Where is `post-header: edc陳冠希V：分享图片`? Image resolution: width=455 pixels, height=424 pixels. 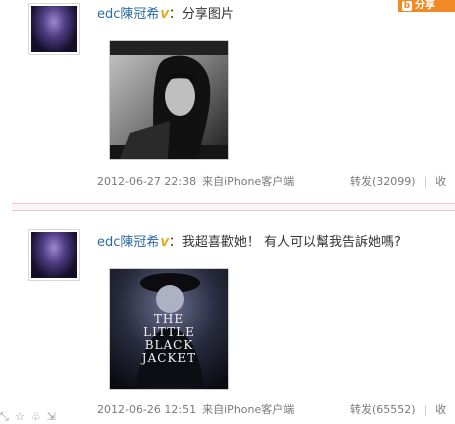 post-header: edc陳冠希V：分享图片 is located at coordinates (165, 12).